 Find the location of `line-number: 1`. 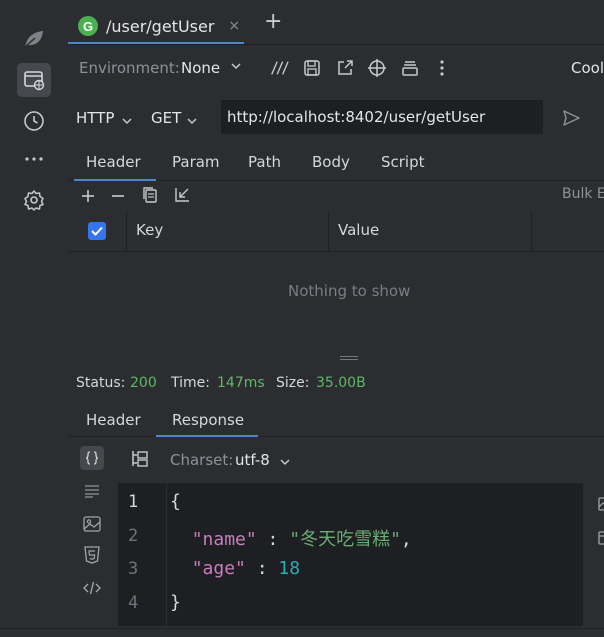

line-number: 1 is located at coordinates (133, 502).